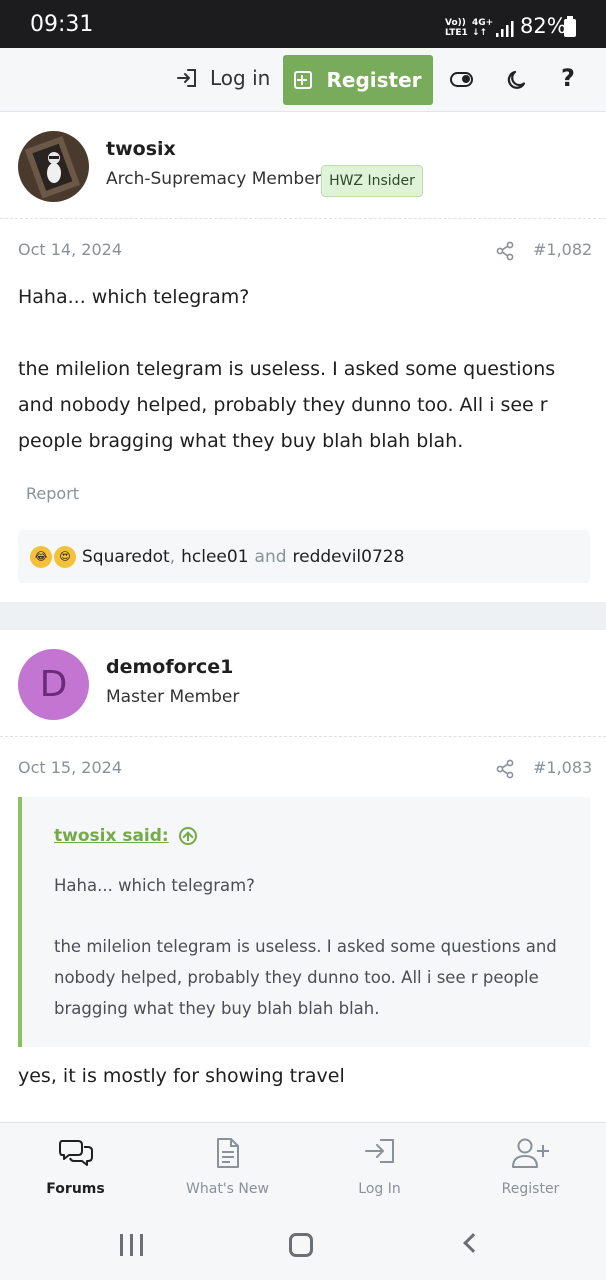 The height and width of the screenshot is (1280, 606). I want to click on reactions-bar: 😂 😍 Squaredot , hclee01 and reddevil0728, so click(304, 556).